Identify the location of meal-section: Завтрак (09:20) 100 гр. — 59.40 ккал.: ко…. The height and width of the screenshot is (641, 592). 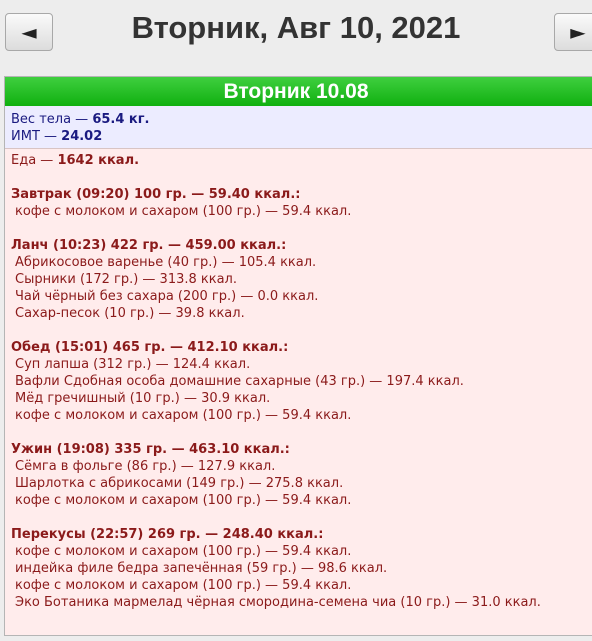
(301, 203).